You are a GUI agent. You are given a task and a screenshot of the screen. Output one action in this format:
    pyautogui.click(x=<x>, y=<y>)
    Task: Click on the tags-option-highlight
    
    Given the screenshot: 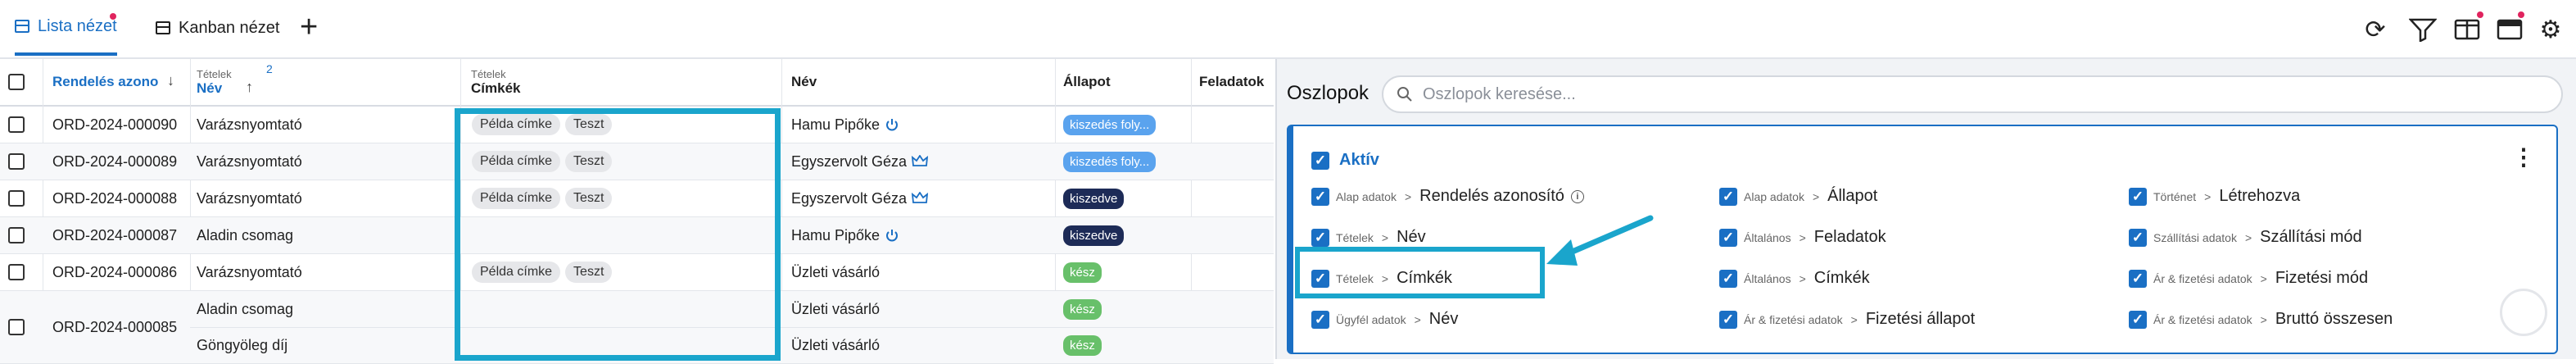 What is the action you would take?
    pyautogui.click(x=1420, y=272)
    